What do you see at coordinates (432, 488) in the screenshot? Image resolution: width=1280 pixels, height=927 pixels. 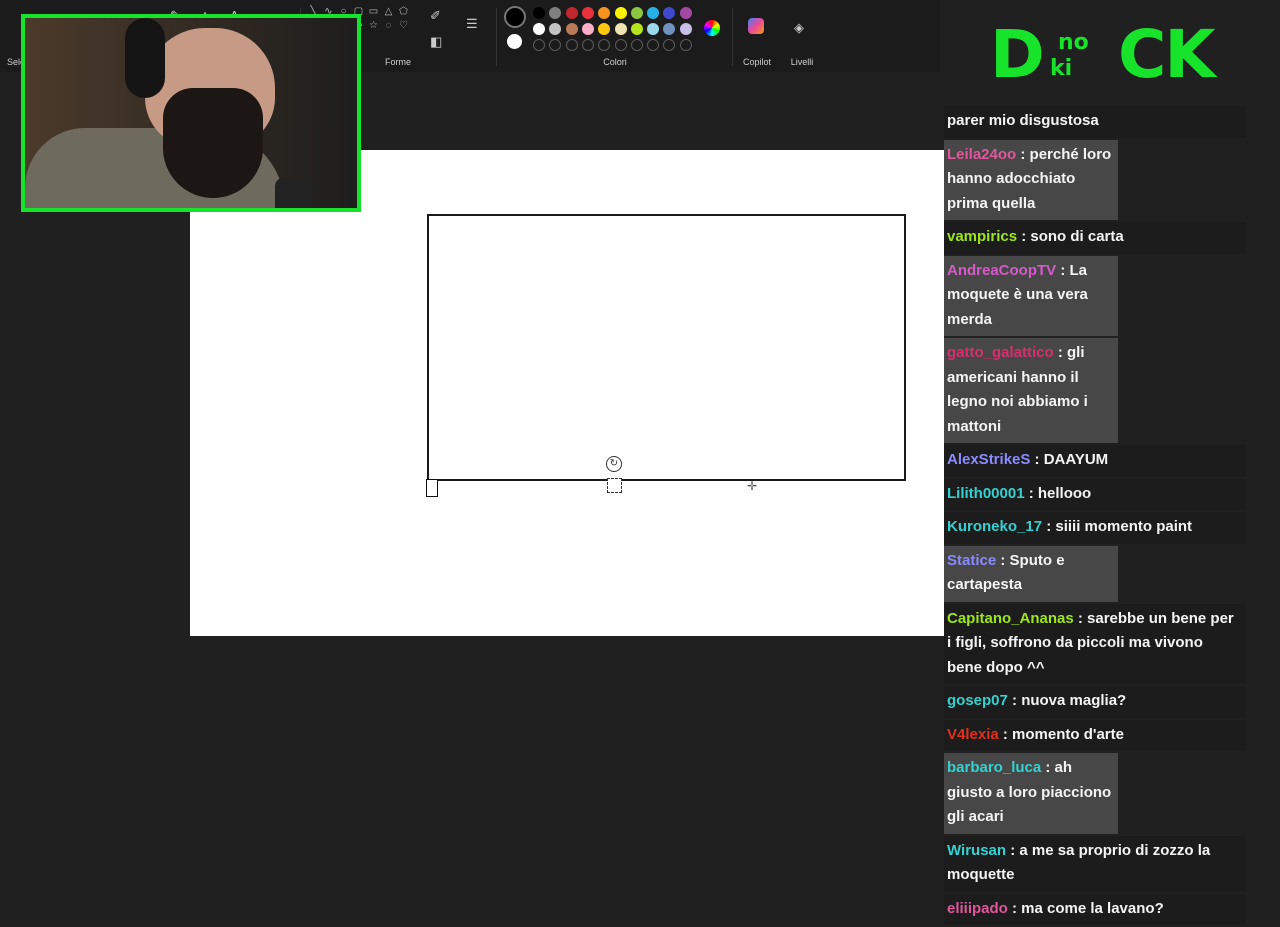 I see `resize-handle-corner` at bounding box center [432, 488].